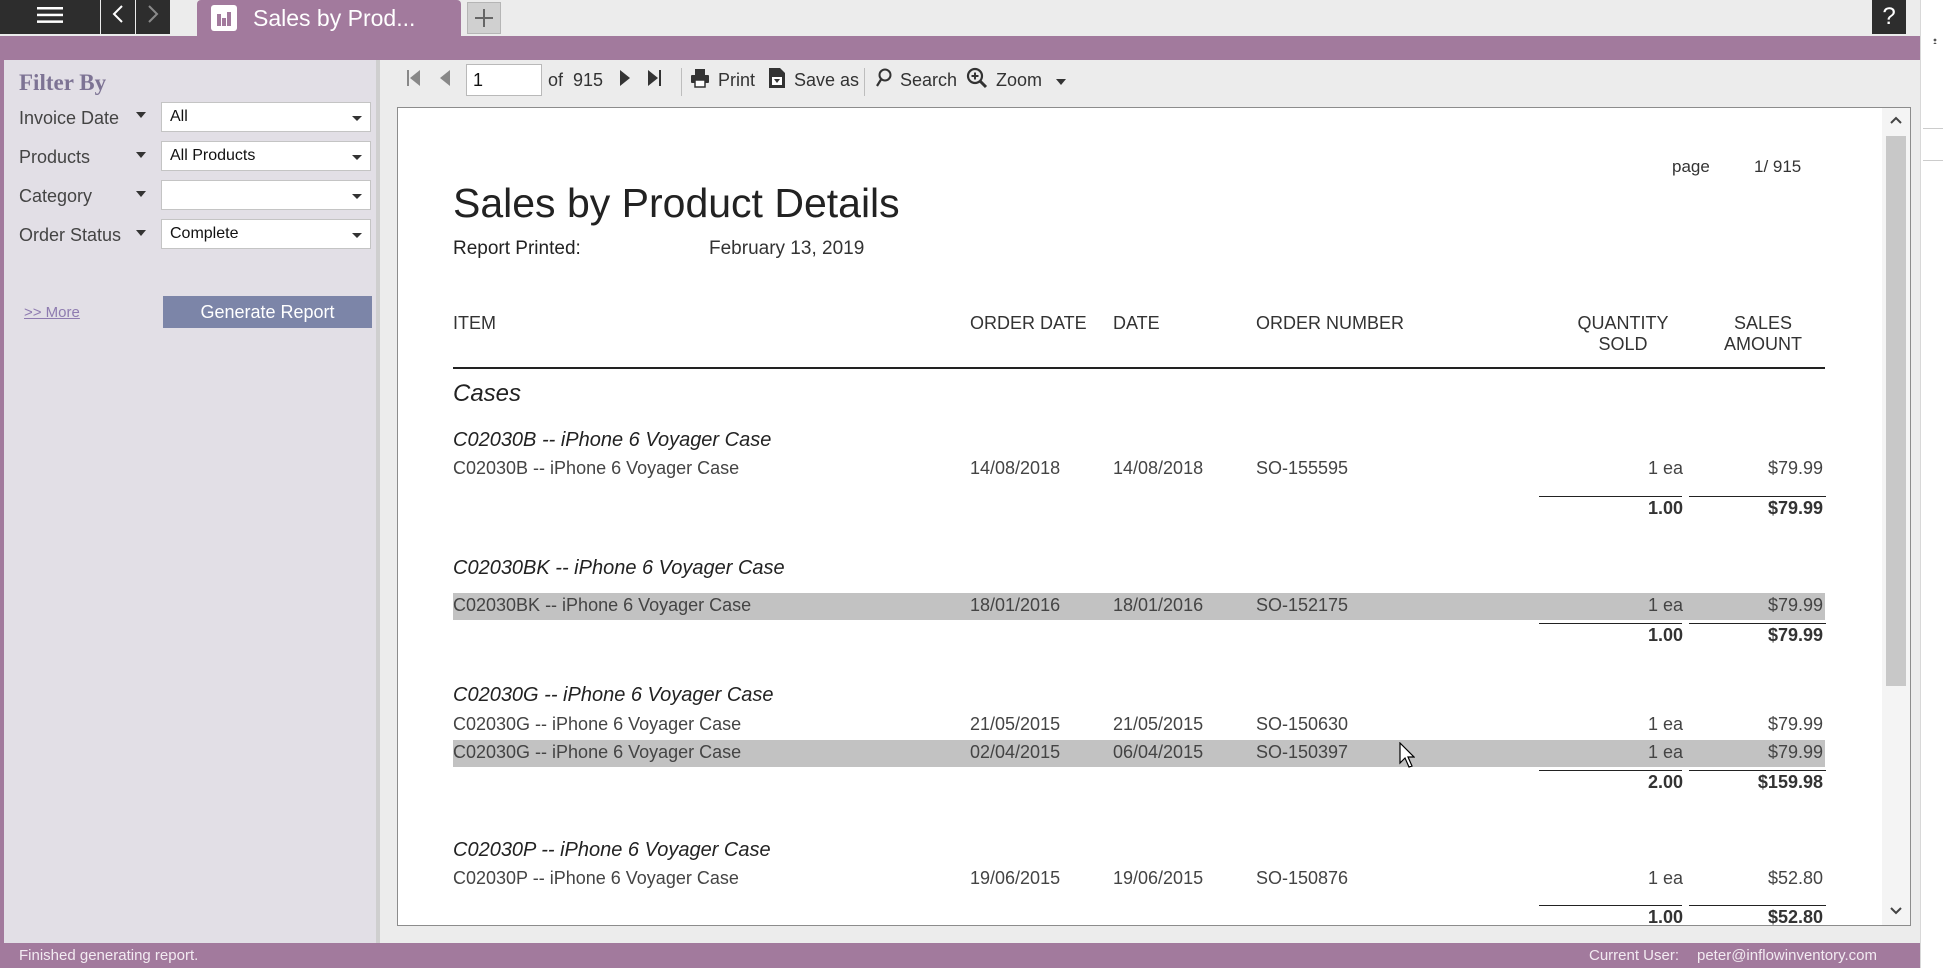  Describe the element at coordinates (588, 79) in the screenshot. I see `total-pages: 915` at that location.